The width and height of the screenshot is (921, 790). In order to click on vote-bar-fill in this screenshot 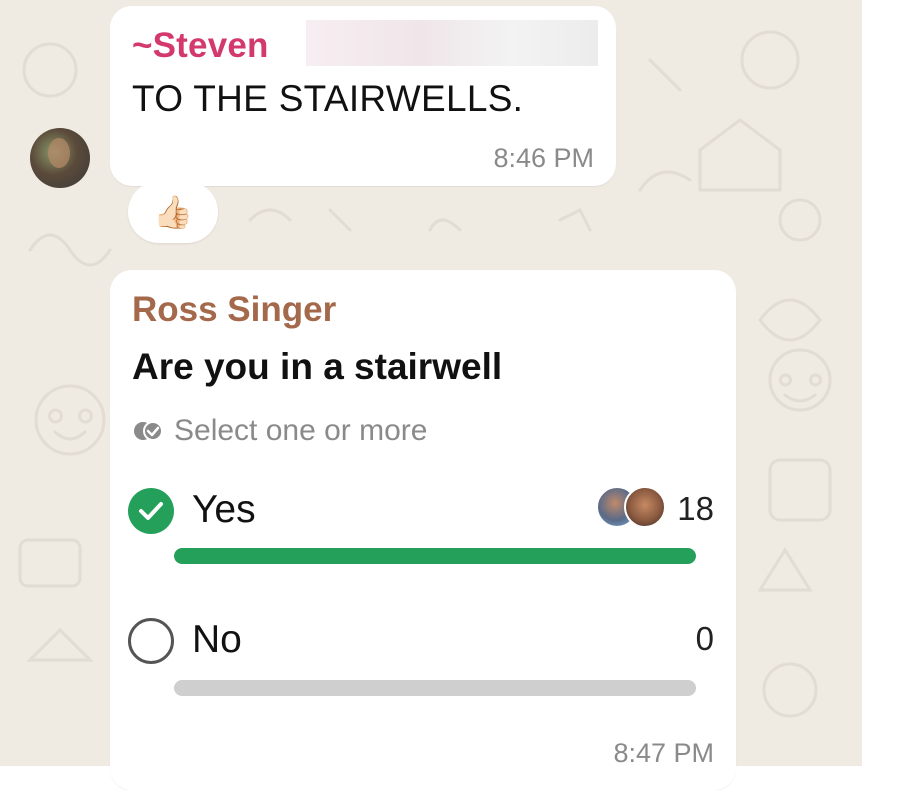, I will do `click(435, 556)`.